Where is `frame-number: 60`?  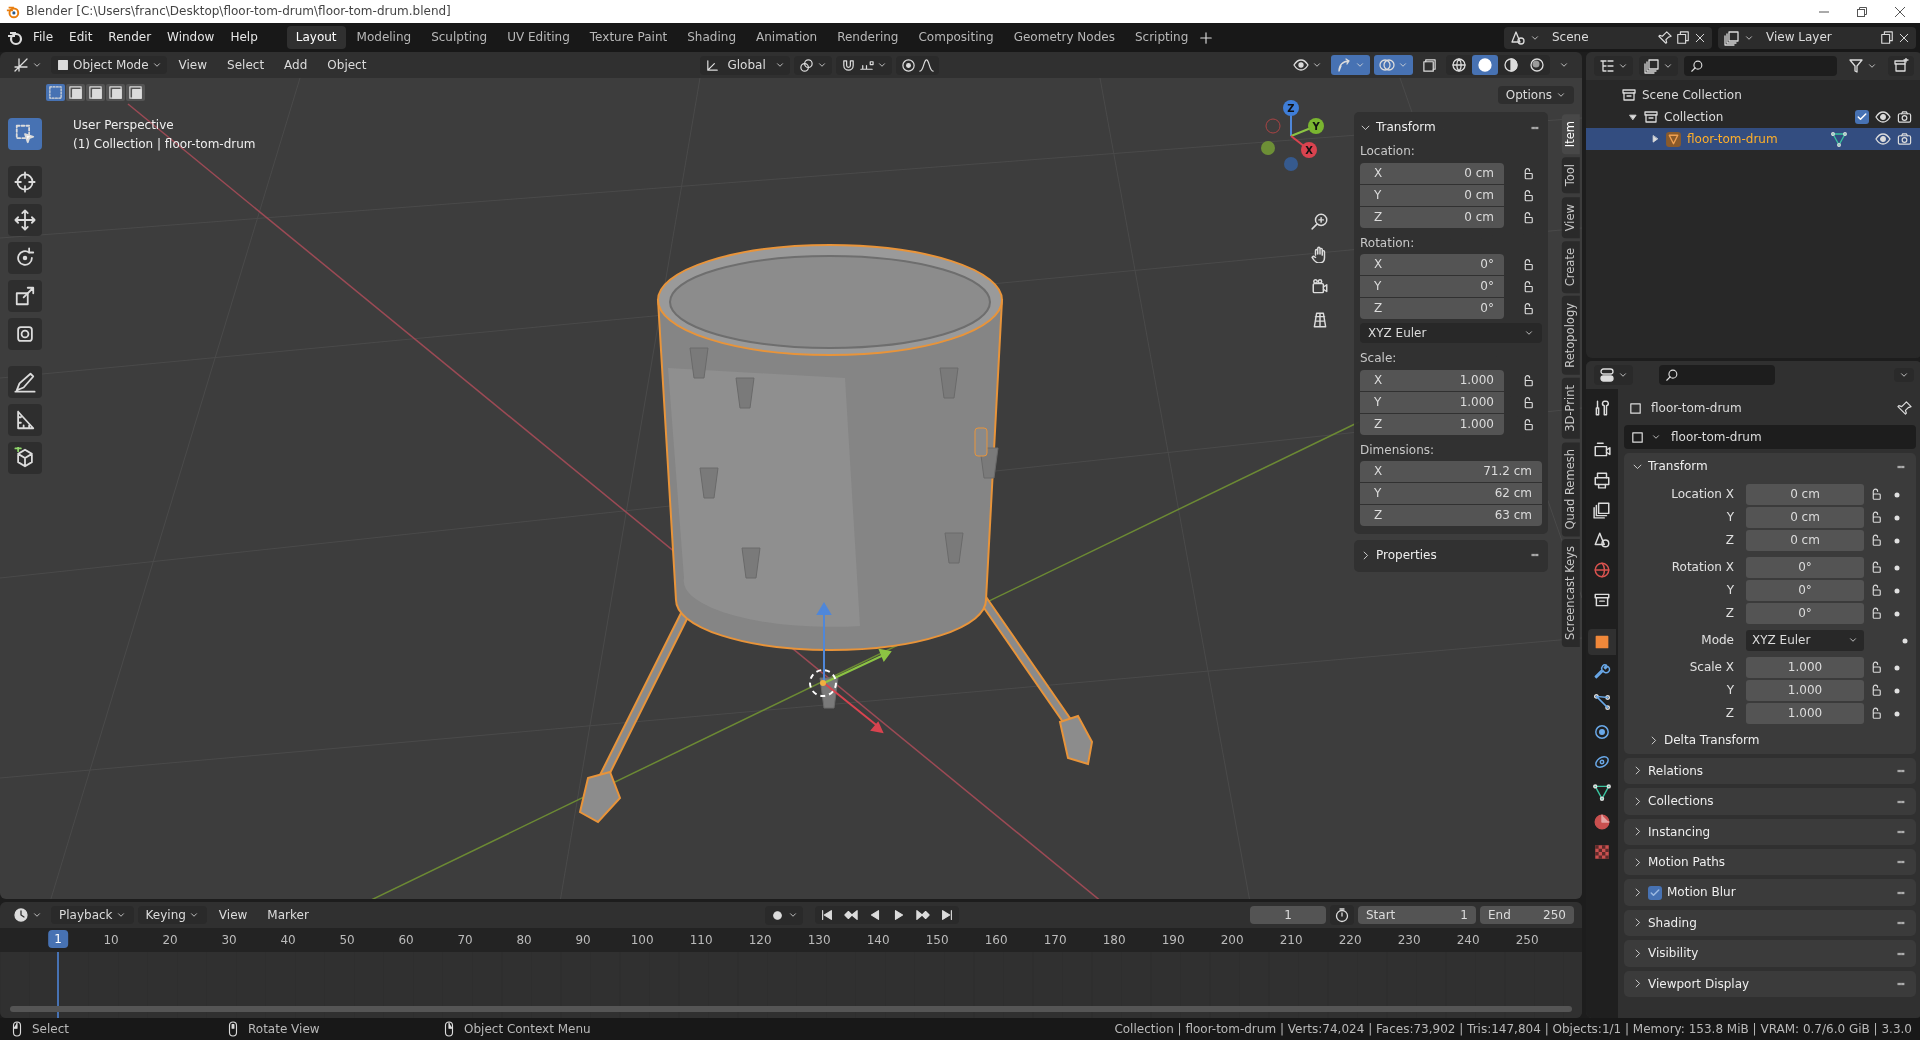 frame-number: 60 is located at coordinates (406, 940).